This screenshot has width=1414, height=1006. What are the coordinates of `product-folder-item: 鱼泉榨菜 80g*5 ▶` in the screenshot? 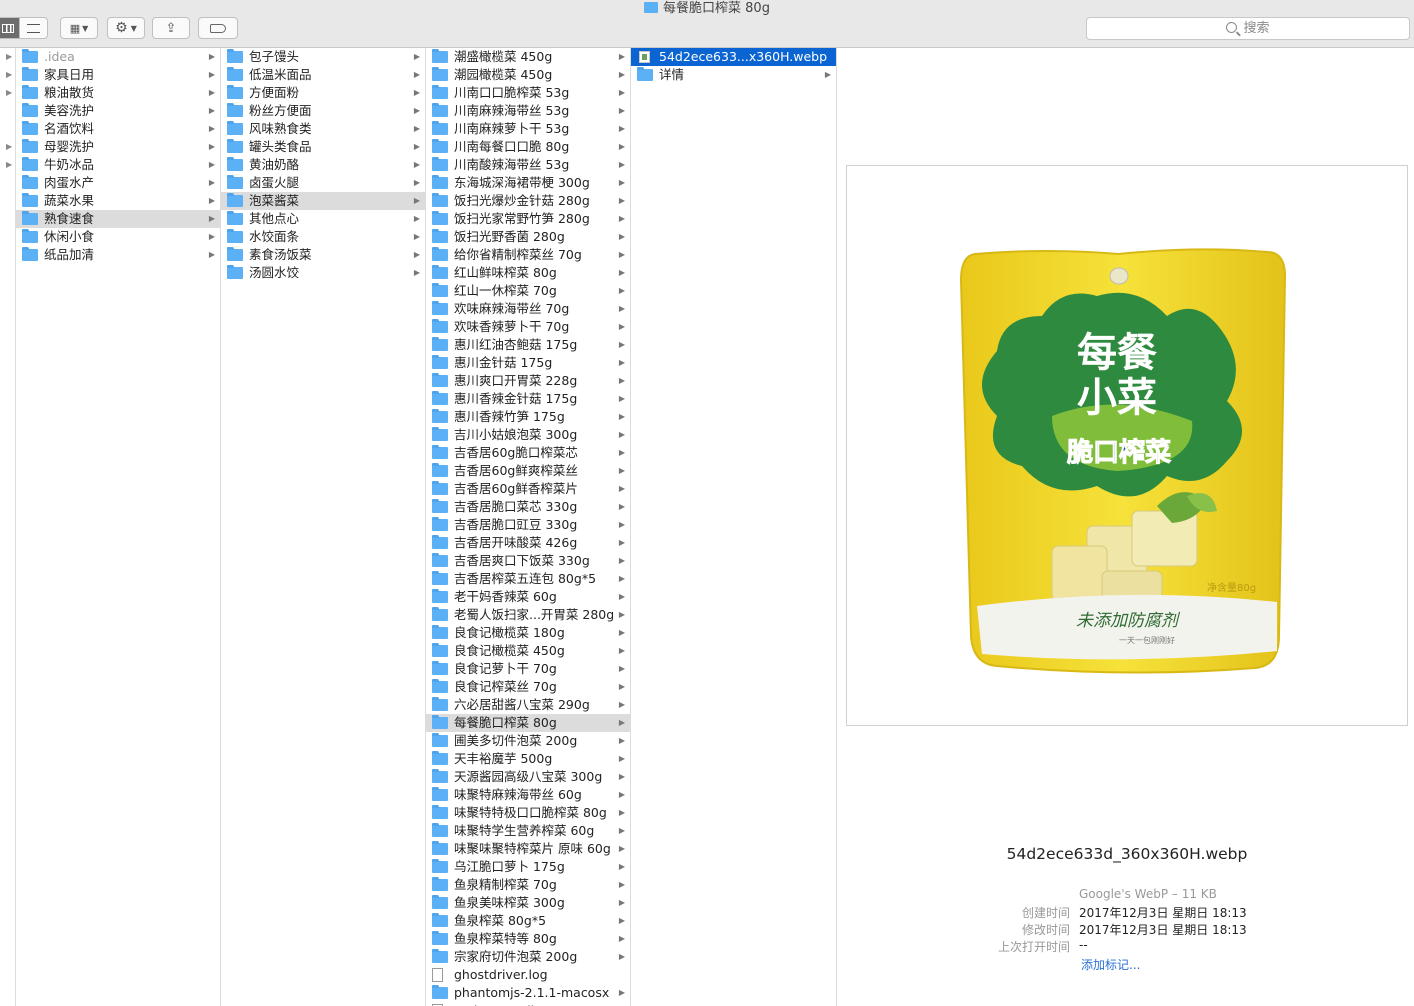 It's located at (528, 921).